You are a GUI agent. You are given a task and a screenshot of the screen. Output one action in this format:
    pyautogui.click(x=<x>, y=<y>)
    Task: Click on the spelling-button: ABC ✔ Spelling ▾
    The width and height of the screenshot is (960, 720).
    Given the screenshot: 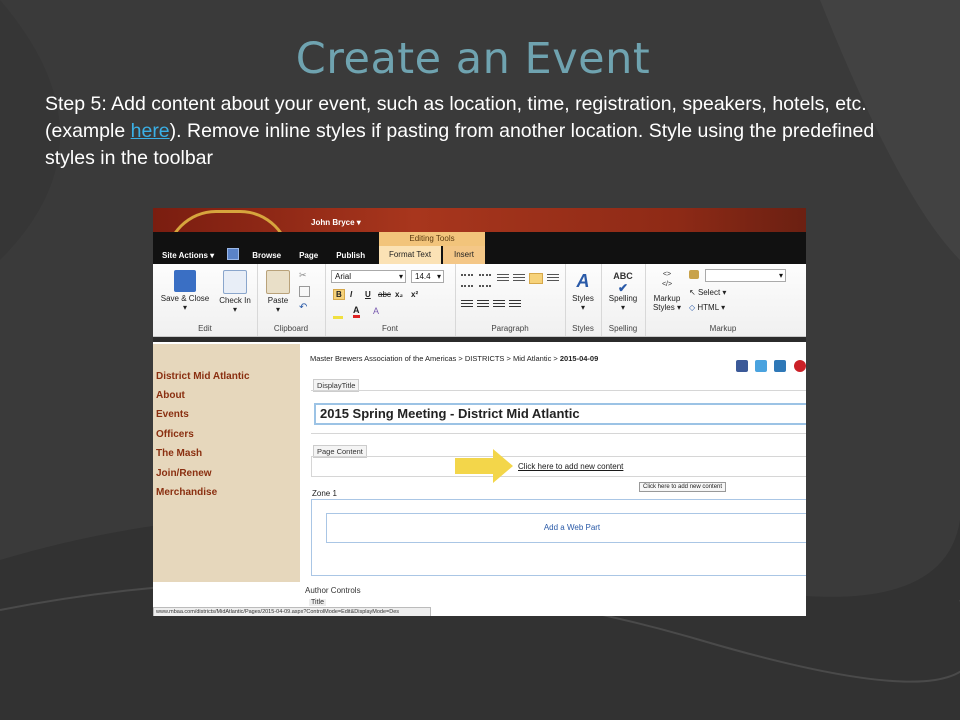 What is the action you would take?
    pyautogui.click(x=623, y=291)
    